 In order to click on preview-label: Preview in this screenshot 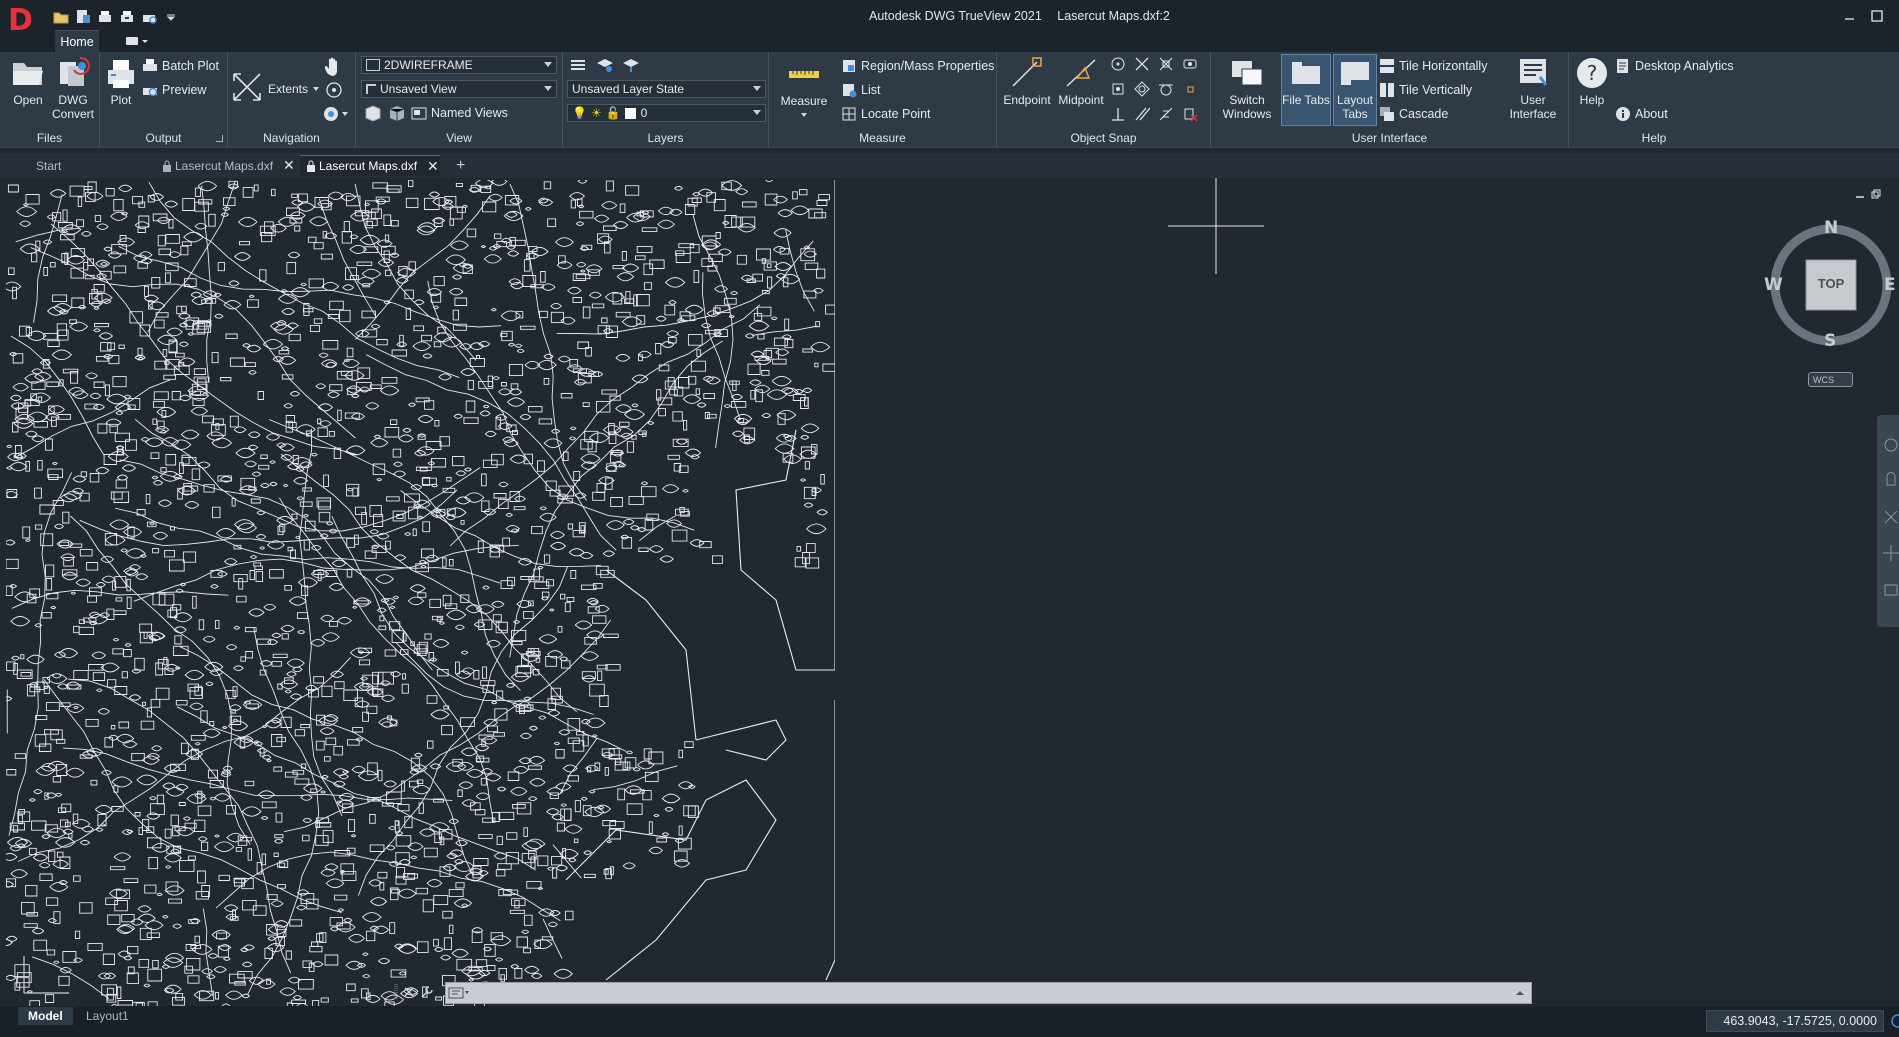, I will do `click(184, 90)`.